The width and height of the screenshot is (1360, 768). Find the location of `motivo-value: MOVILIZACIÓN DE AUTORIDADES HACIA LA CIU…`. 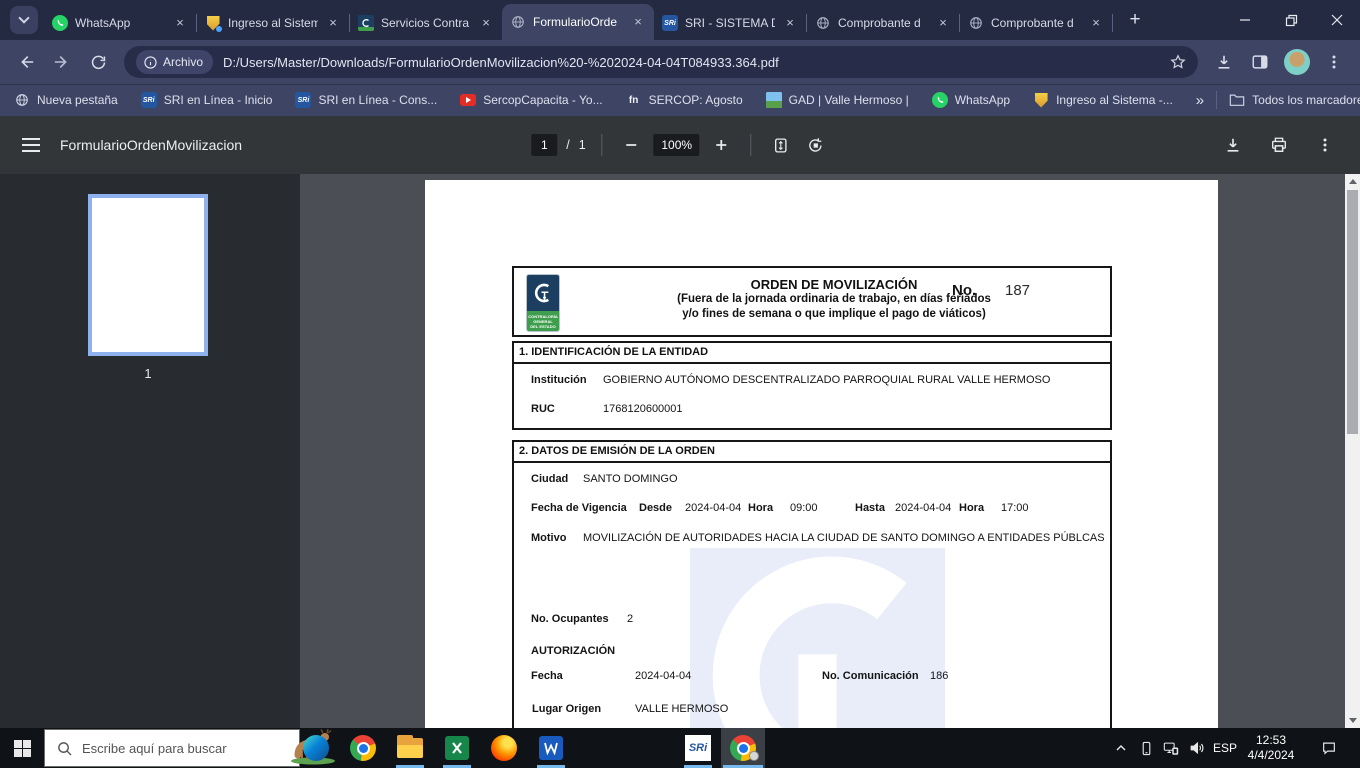

motivo-value: MOVILIZACIÓN DE AUTORIDADES HACIA LA CIU… is located at coordinates (844, 538).